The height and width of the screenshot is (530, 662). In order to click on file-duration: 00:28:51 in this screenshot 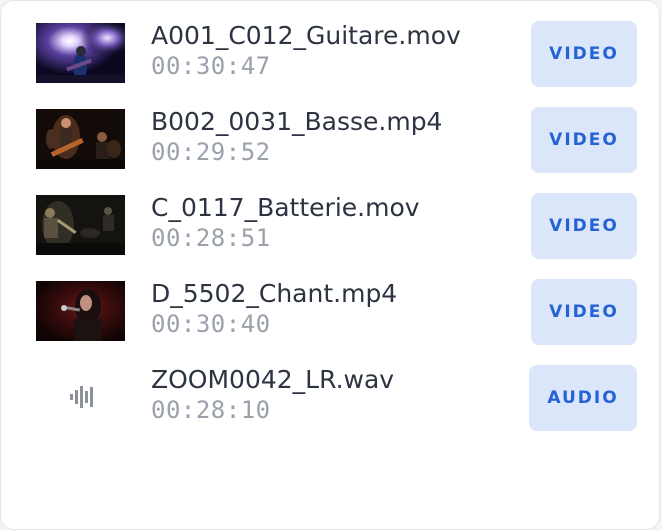, I will do `click(211, 238)`.